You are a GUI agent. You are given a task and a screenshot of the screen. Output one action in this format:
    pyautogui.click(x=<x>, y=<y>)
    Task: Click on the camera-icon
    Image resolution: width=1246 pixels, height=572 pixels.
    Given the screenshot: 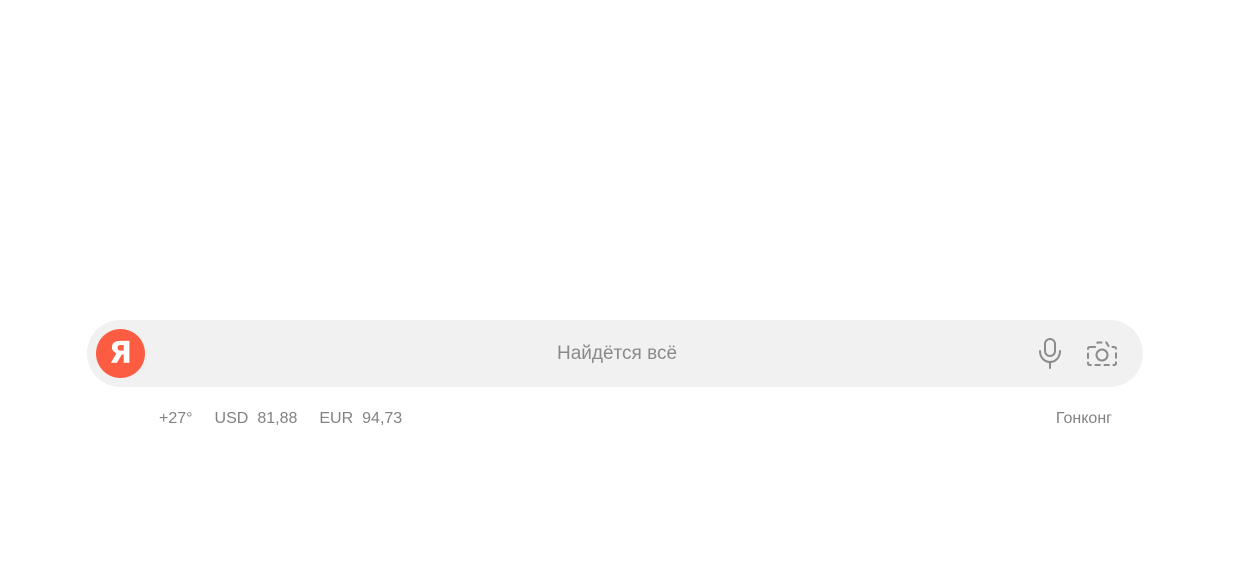 What is the action you would take?
    pyautogui.click(x=1102, y=353)
    